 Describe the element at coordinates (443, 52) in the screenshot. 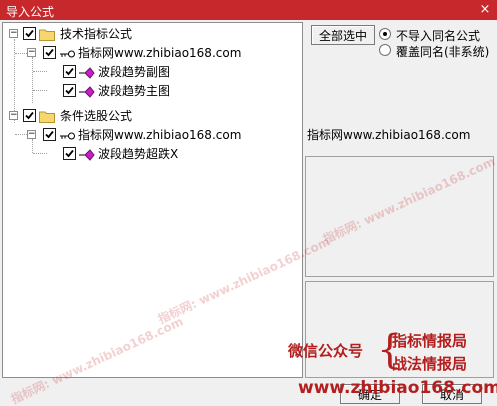

I see `radio-overwrite-label: 覆盖同名(非系统)` at that location.